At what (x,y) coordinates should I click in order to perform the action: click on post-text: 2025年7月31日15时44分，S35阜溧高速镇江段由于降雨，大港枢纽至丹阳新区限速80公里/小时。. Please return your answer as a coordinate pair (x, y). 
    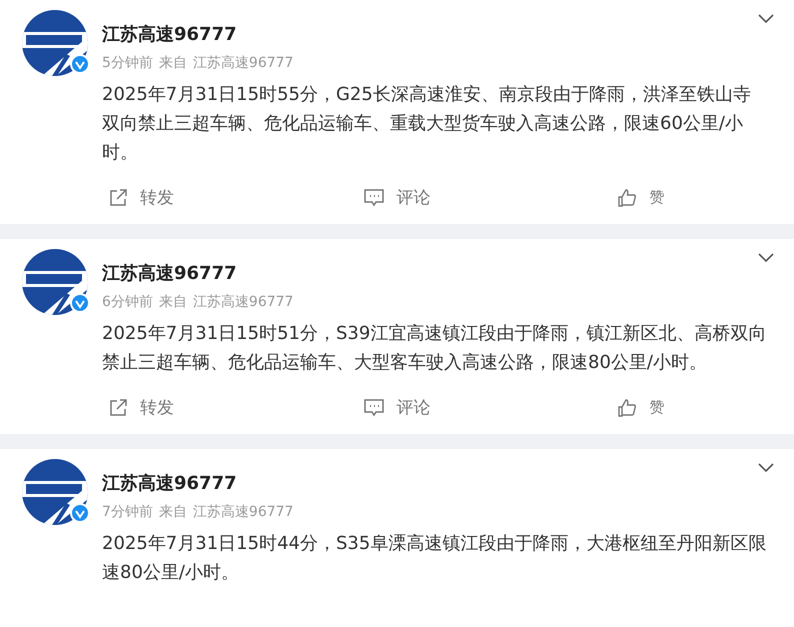
    Looking at the image, I should click on (435, 558).